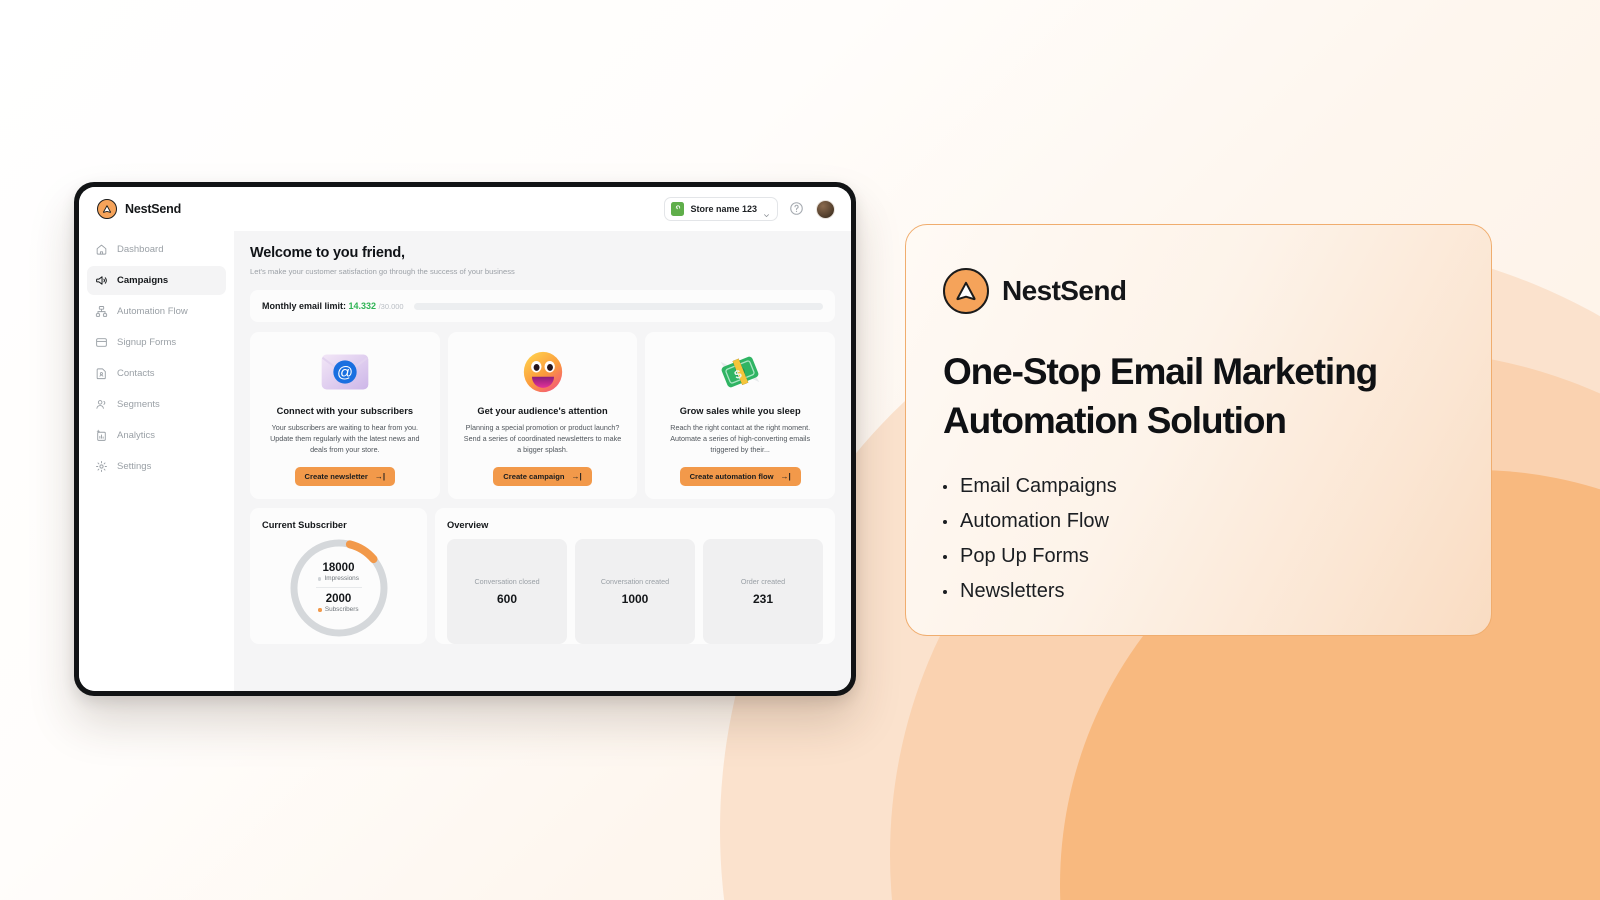  What do you see at coordinates (101, 311) in the screenshot?
I see `flow-nodes-icon` at bounding box center [101, 311].